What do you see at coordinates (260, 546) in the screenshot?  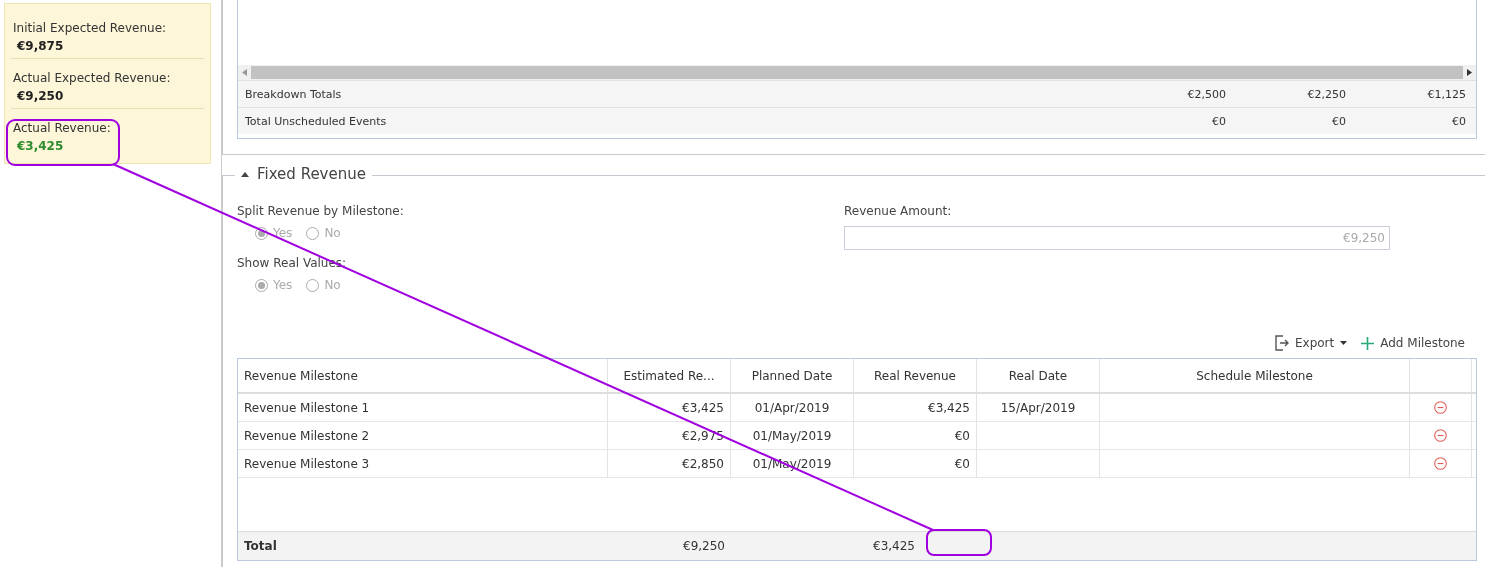 I see `total-label: Total` at bounding box center [260, 546].